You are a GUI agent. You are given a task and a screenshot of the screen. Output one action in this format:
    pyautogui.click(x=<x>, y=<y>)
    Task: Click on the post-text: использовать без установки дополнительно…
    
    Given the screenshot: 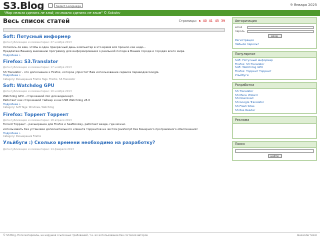 What is the action you would take?
    pyautogui.click(x=100, y=128)
    